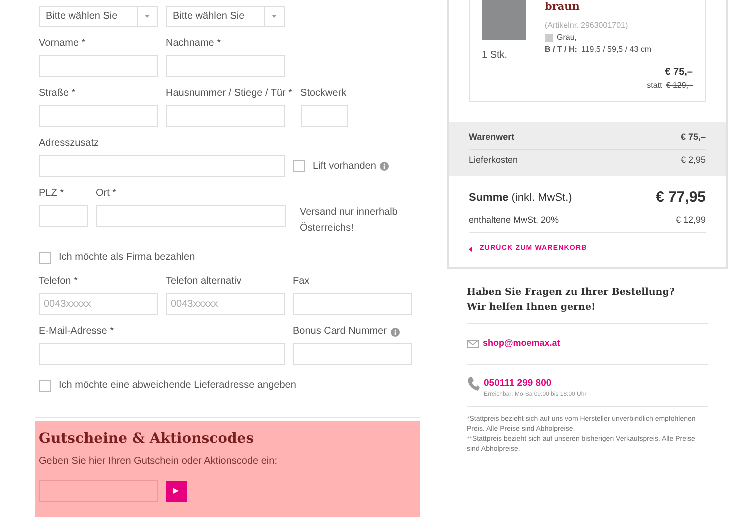 This screenshot has width=740, height=518. Describe the element at coordinates (344, 167) in the screenshot. I see `checkbox-label: Lift vorhanden` at that location.